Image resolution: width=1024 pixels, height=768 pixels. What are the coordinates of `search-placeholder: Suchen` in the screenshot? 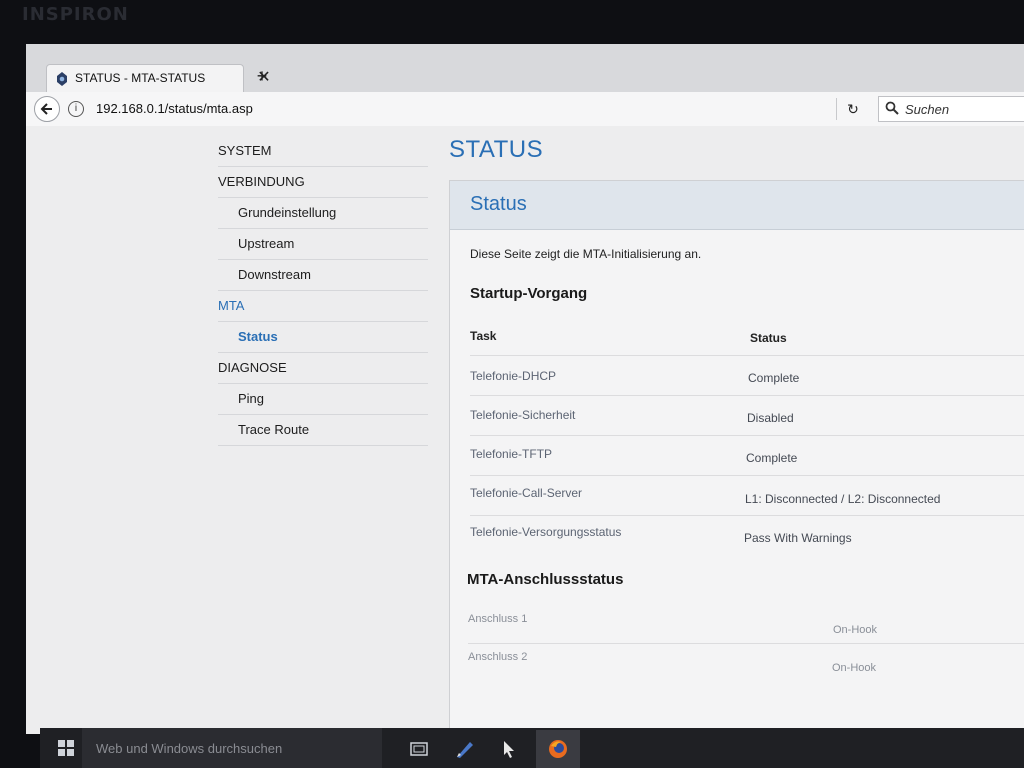 It's located at (927, 109).